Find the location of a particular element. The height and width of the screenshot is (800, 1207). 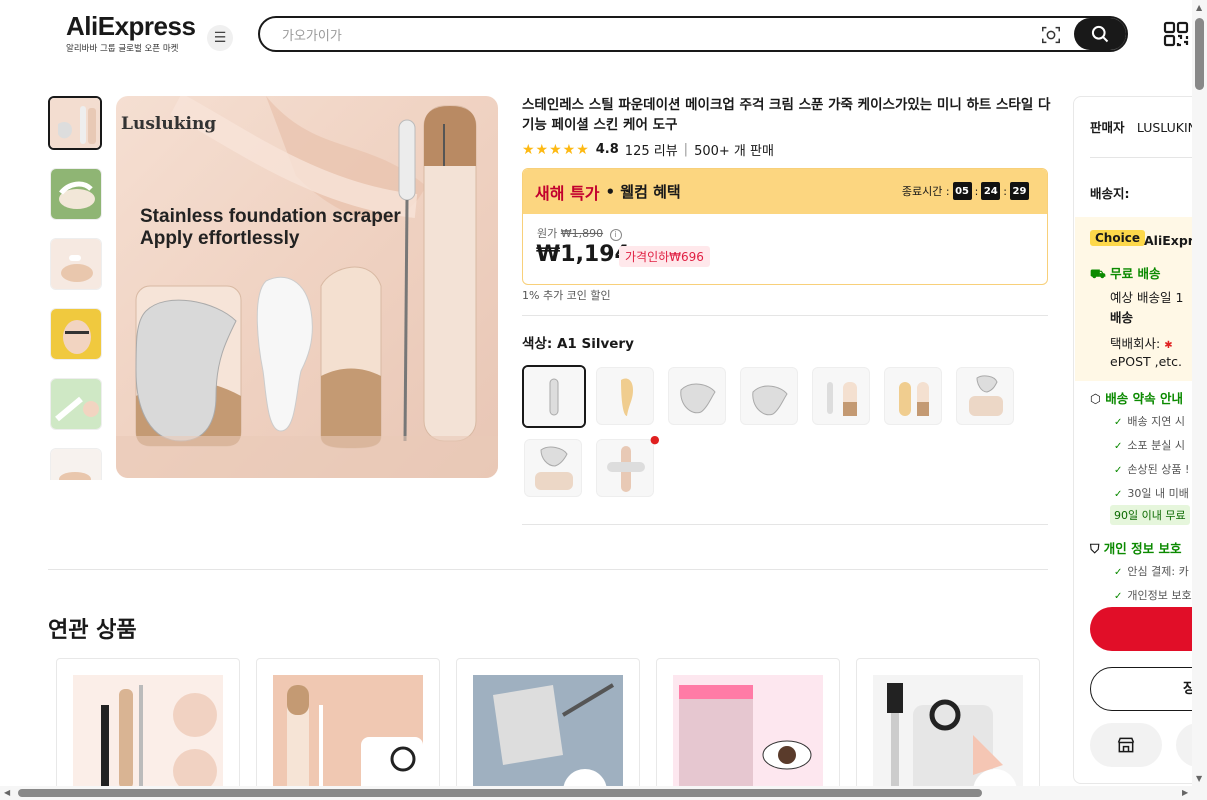

info-icon: i is located at coordinates (615, 235).